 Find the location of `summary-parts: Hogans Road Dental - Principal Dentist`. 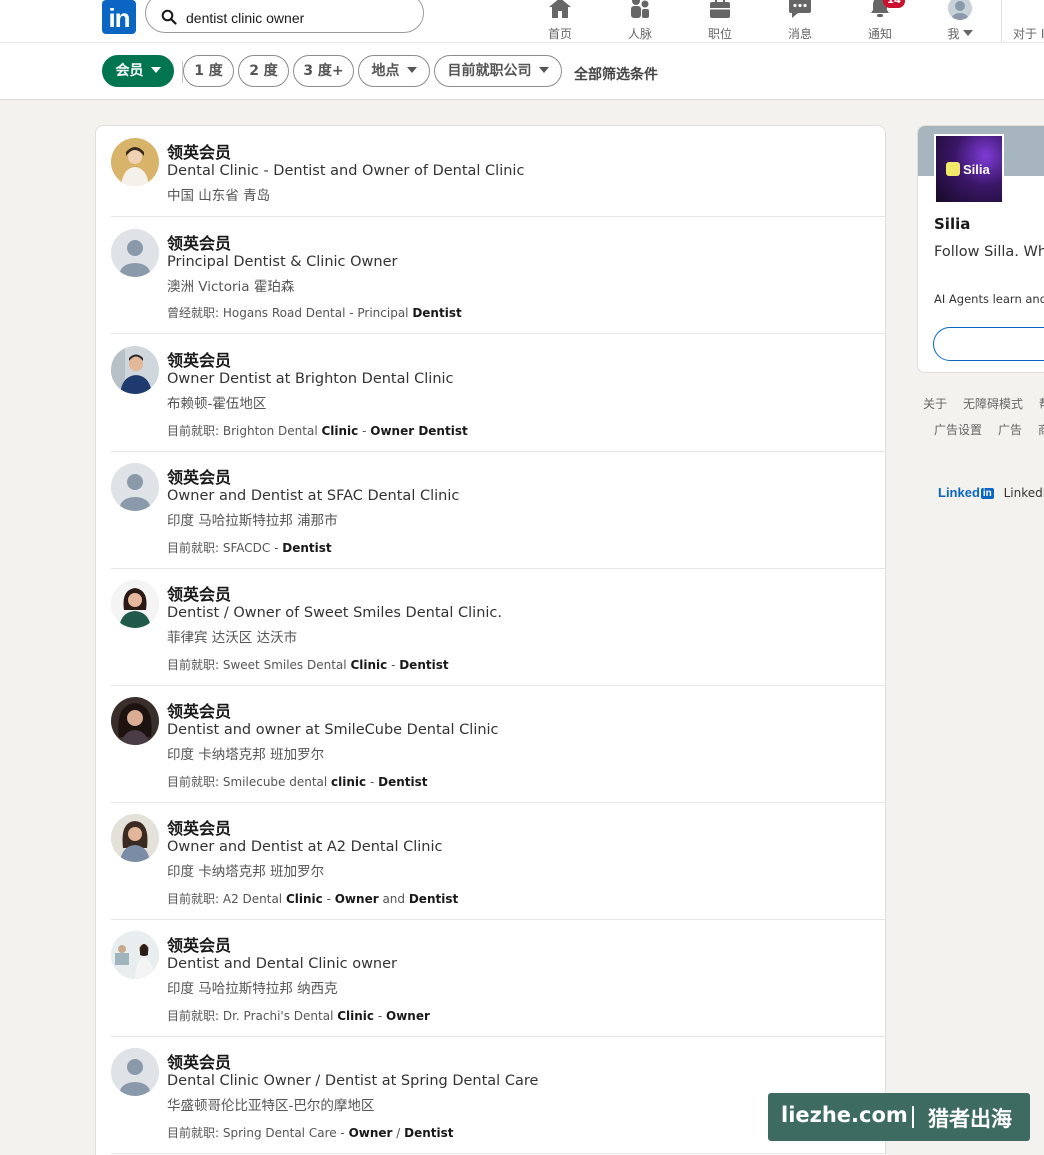

summary-parts: Hogans Road Dental - Principal Dentist is located at coordinates (342, 313).